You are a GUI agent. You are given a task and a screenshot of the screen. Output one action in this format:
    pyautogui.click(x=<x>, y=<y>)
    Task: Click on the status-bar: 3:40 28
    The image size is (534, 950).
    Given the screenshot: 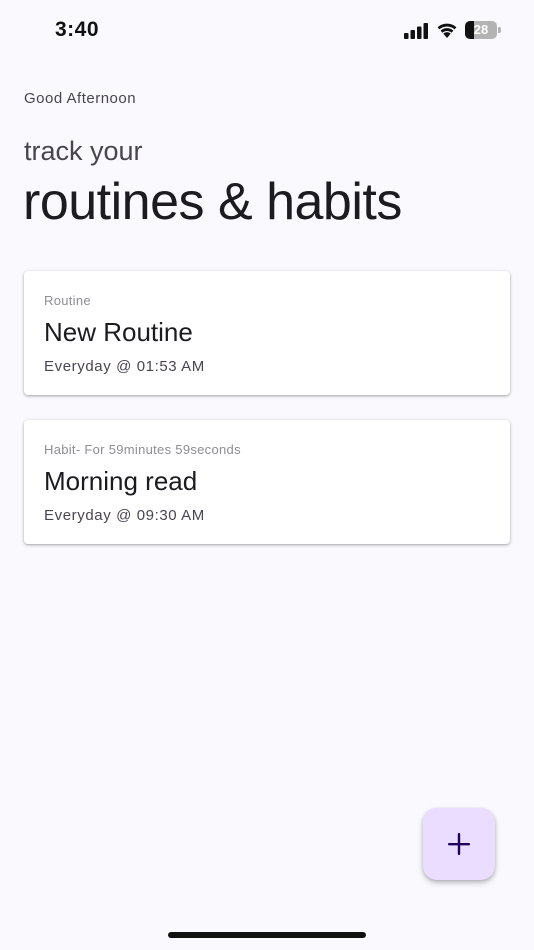 What is the action you would take?
    pyautogui.click(x=267, y=30)
    